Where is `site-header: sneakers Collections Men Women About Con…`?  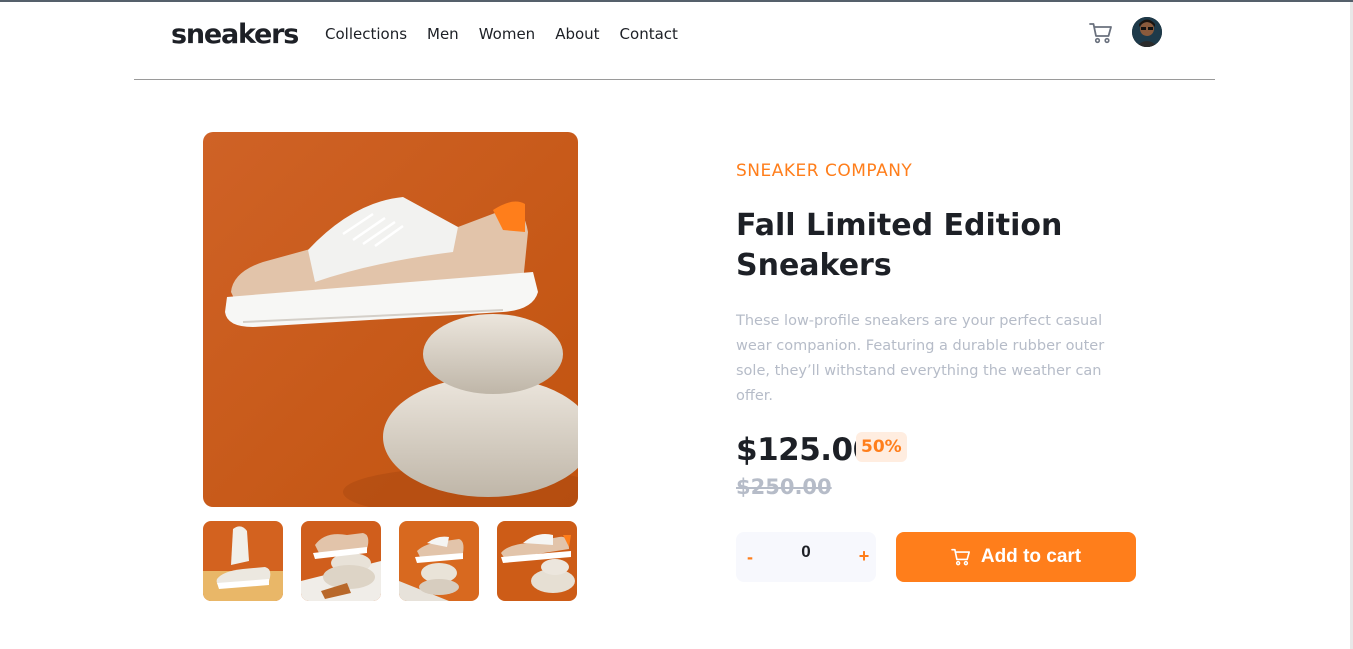
site-header: sneakers Collections Men Women About Con… is located at coordinates (674, 41).